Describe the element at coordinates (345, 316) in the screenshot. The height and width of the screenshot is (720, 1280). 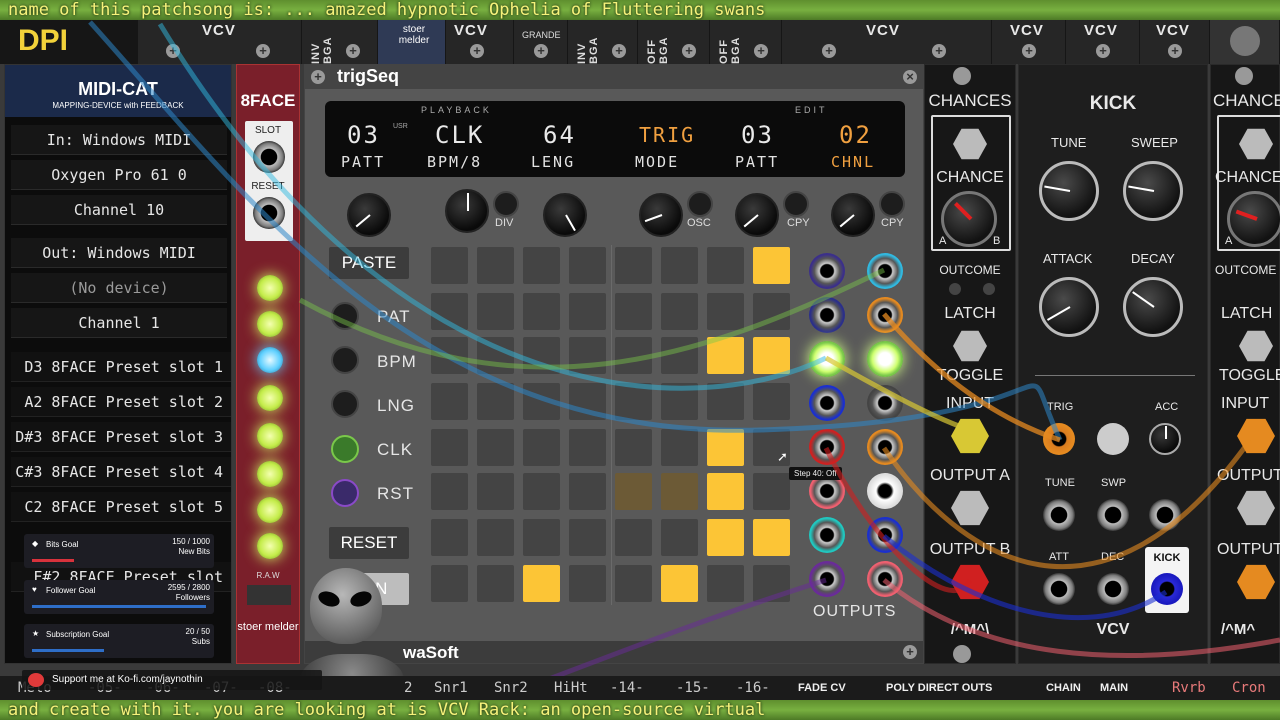
I see `pat-input-jack` at that location.